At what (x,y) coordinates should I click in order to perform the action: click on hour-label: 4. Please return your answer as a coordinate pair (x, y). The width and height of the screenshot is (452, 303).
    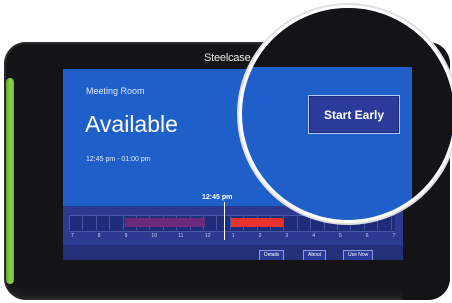
    Looking at the image, I should click on (313, 236).